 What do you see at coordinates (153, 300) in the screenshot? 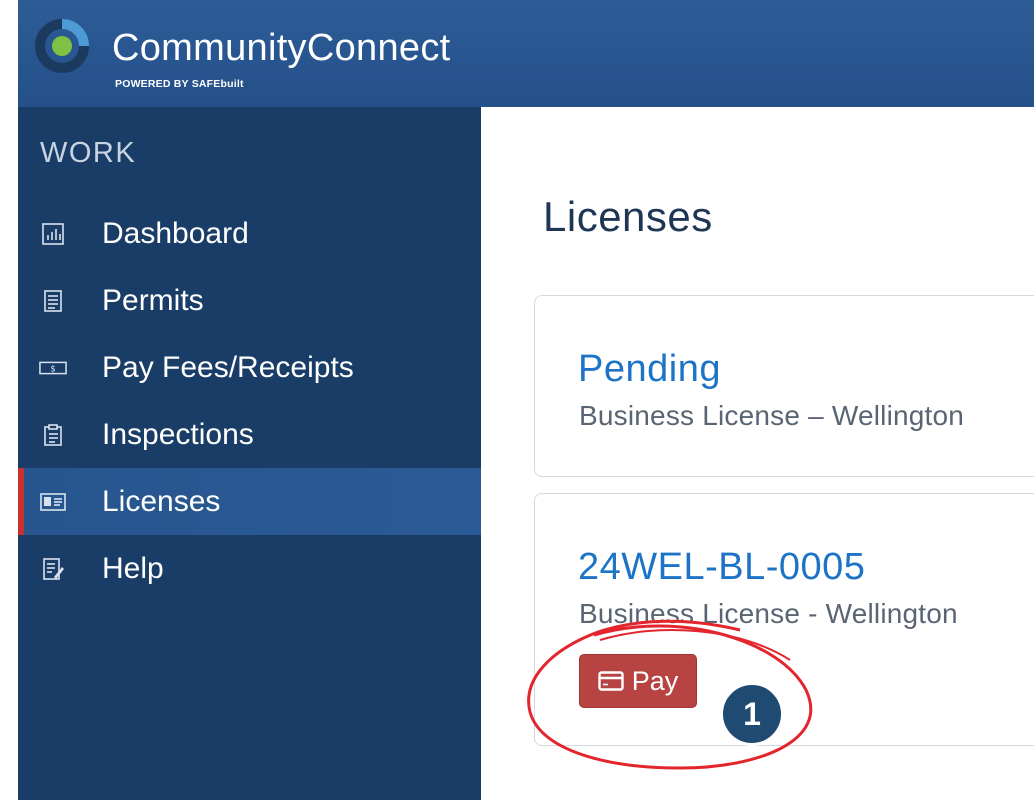
I see `sidebar-item-label: Permits` at bounding box center [153, 300].